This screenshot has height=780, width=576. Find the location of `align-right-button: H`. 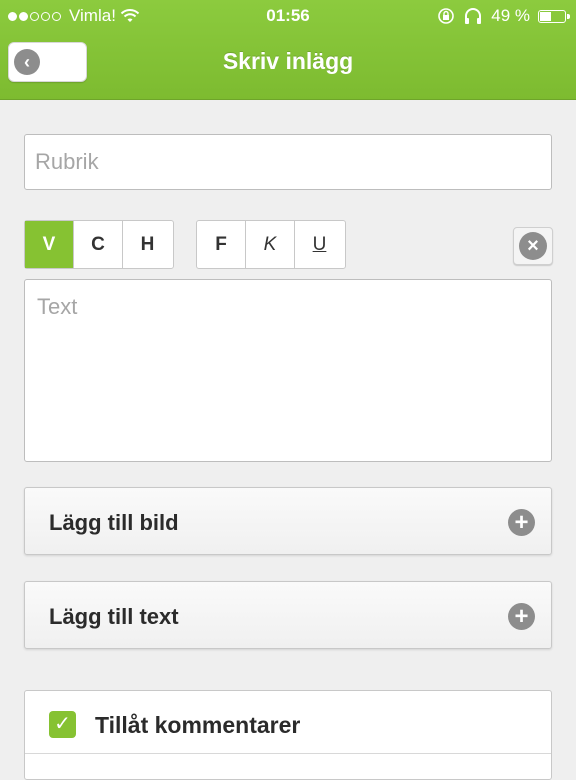

align-right-button: H is located at coordinates (147, 244).